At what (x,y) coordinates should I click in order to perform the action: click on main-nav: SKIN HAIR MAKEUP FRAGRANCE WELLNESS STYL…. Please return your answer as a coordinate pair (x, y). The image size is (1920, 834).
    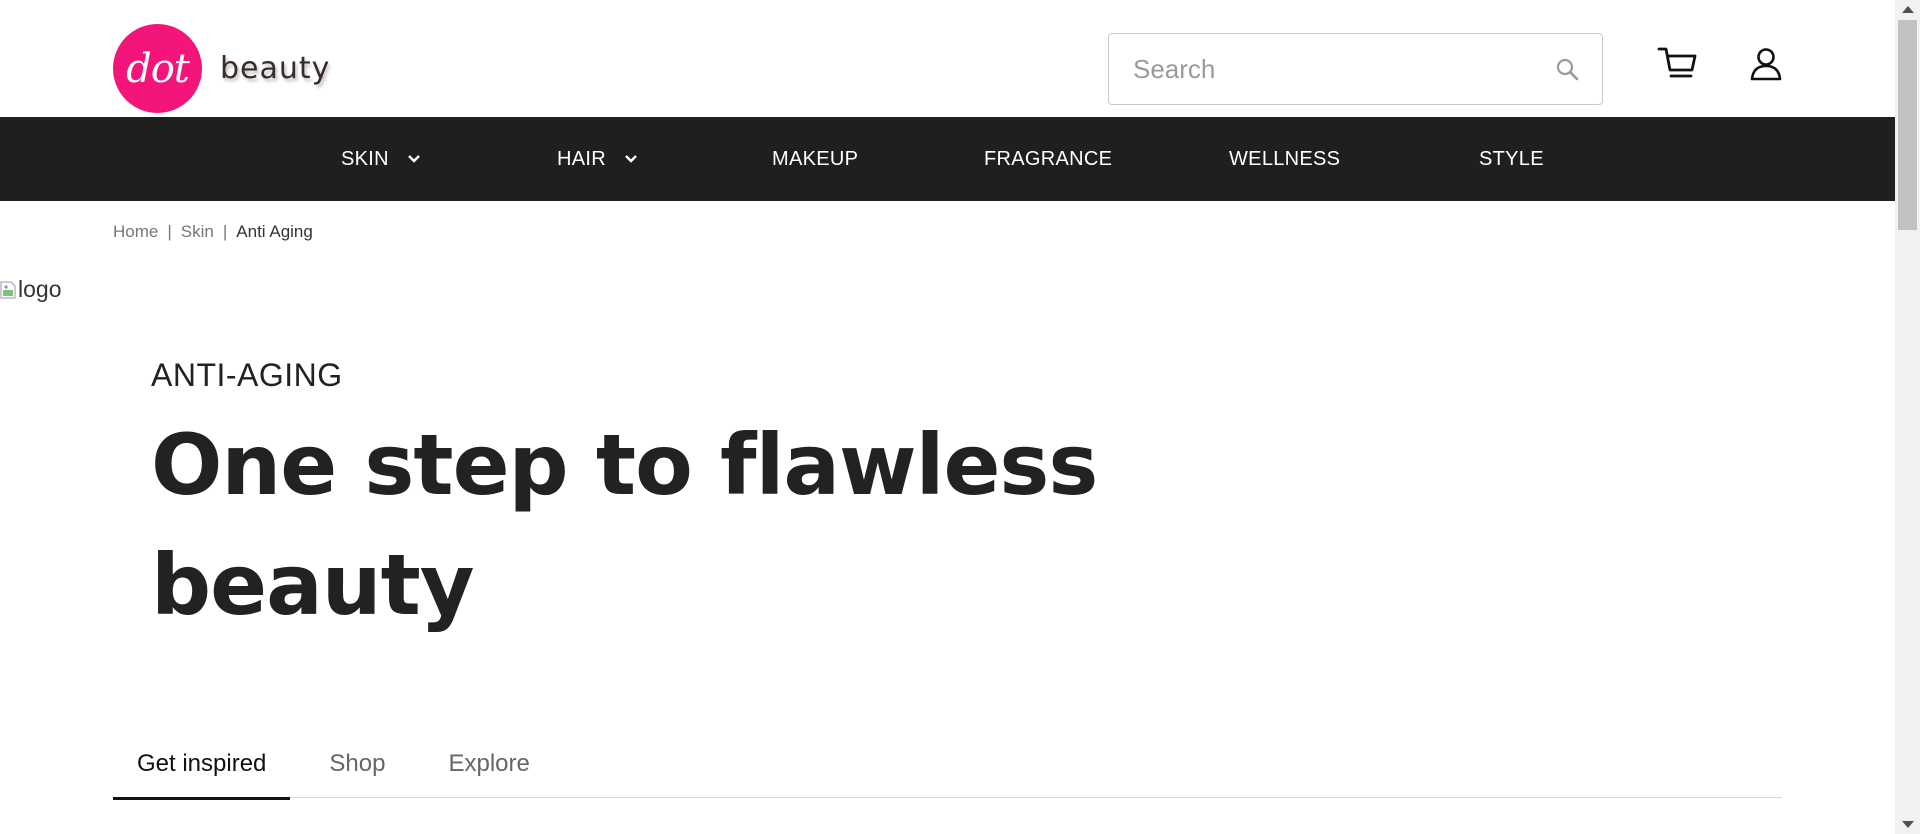
    Looking at the image, I should click on (947, 159).